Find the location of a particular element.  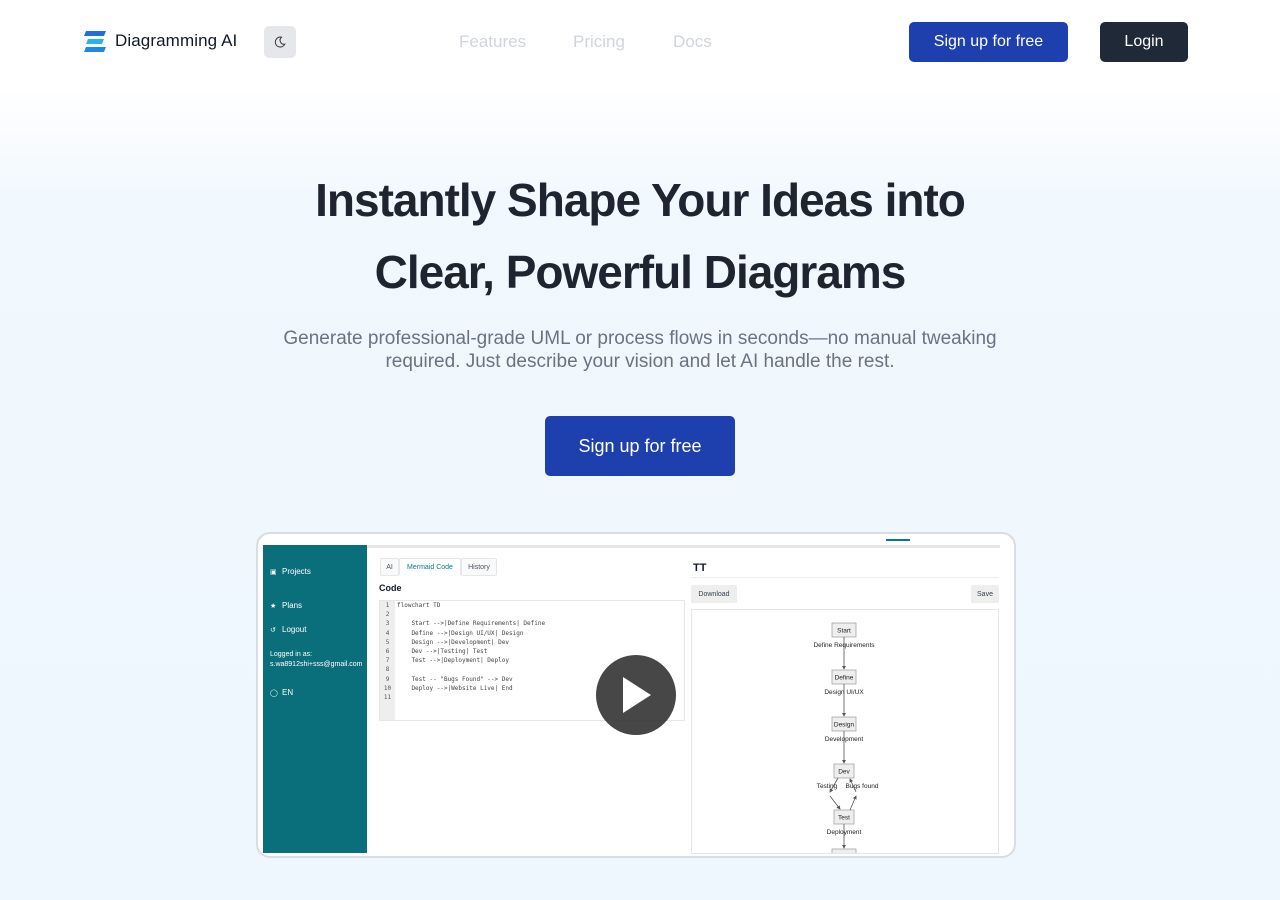

flow-edge-label: Bugs found is located at coordinates (862, 786).